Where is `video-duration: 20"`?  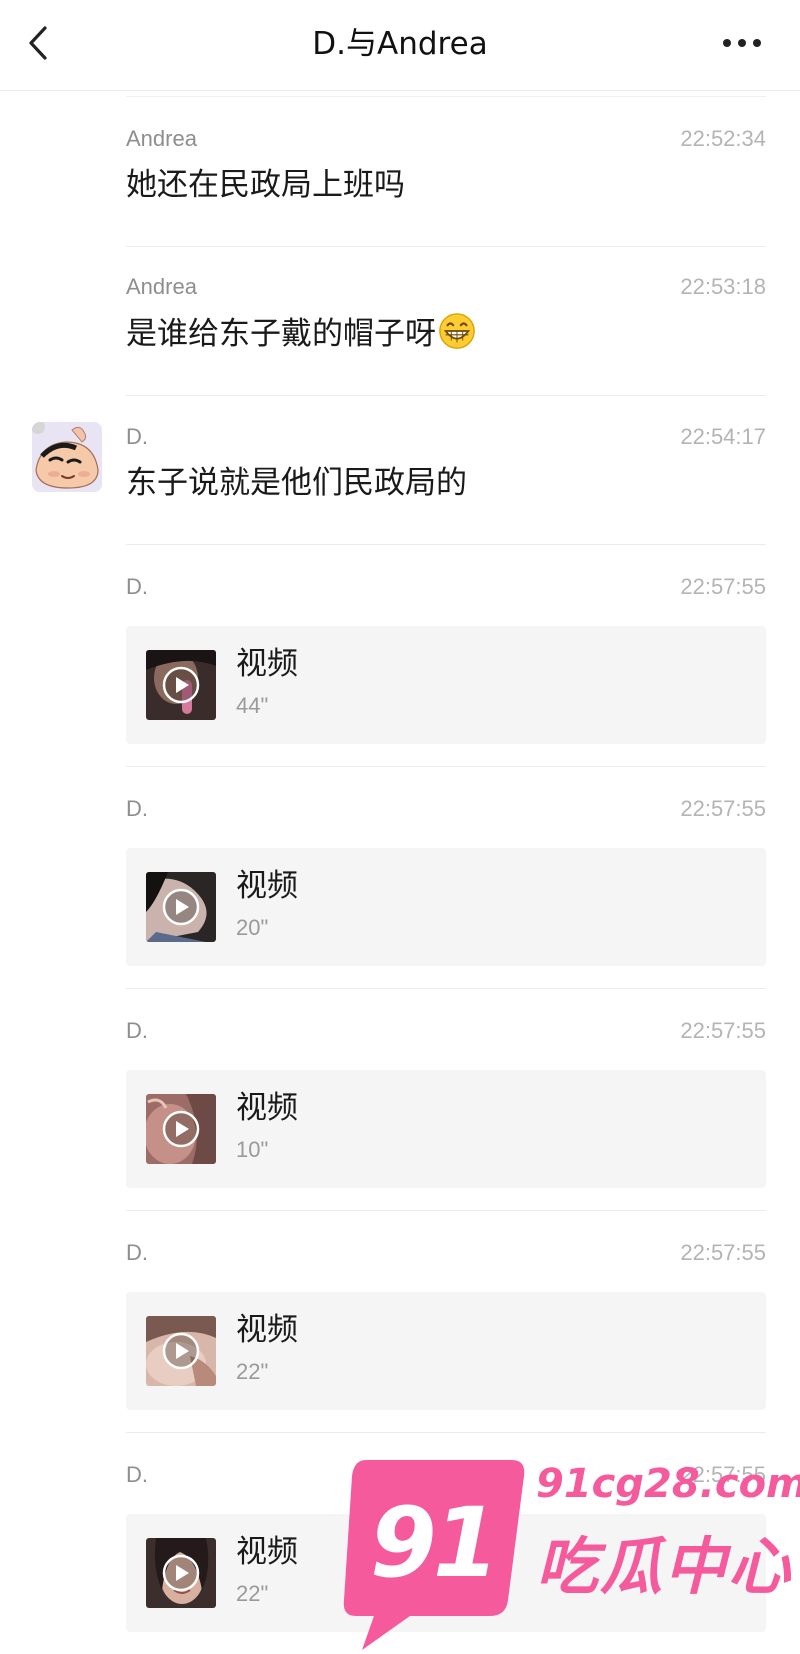
video-duration: 20" is located at coordinates (252, 927).